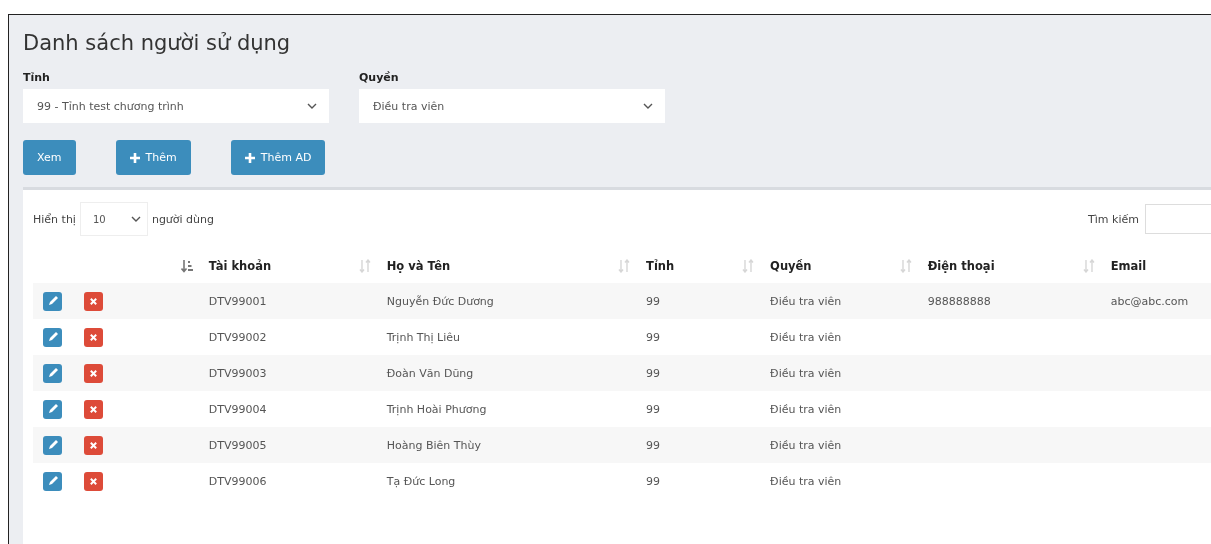  What do you see at coordinates (423, 337) in the screenshot?
I see `table-cell: Trịnh Thị Liêu` at bounding box center [423, 337].